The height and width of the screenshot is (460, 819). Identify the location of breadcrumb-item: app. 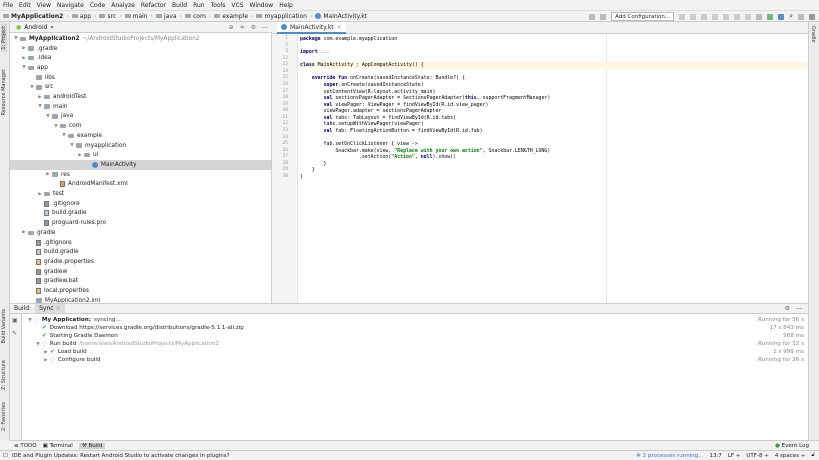
(81, 16).